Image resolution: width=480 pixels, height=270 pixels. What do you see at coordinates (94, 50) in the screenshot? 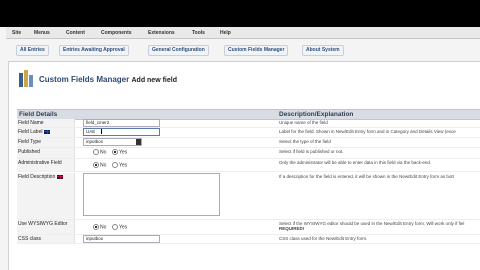
I see `nav-entries-awaiting-approval: Entries Awaiting Approval` at bounding box center [94, 50].